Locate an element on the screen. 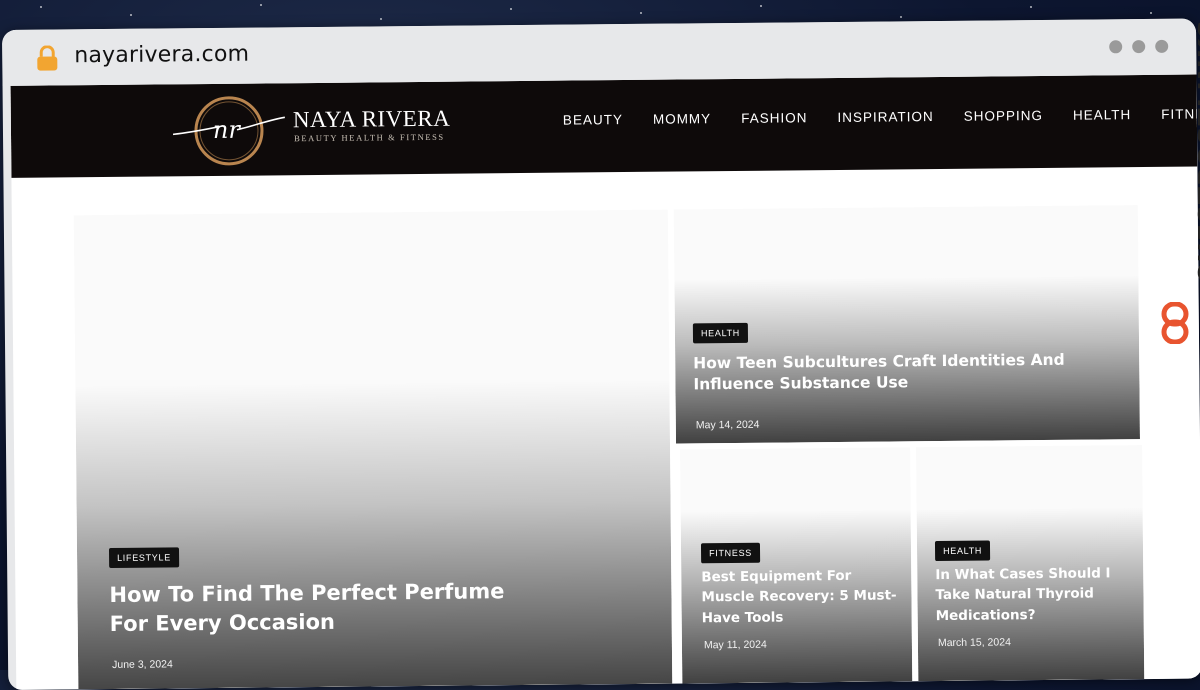  watermark-text: GUESTPOSTLINKS is located at coordinates (1196, 151).